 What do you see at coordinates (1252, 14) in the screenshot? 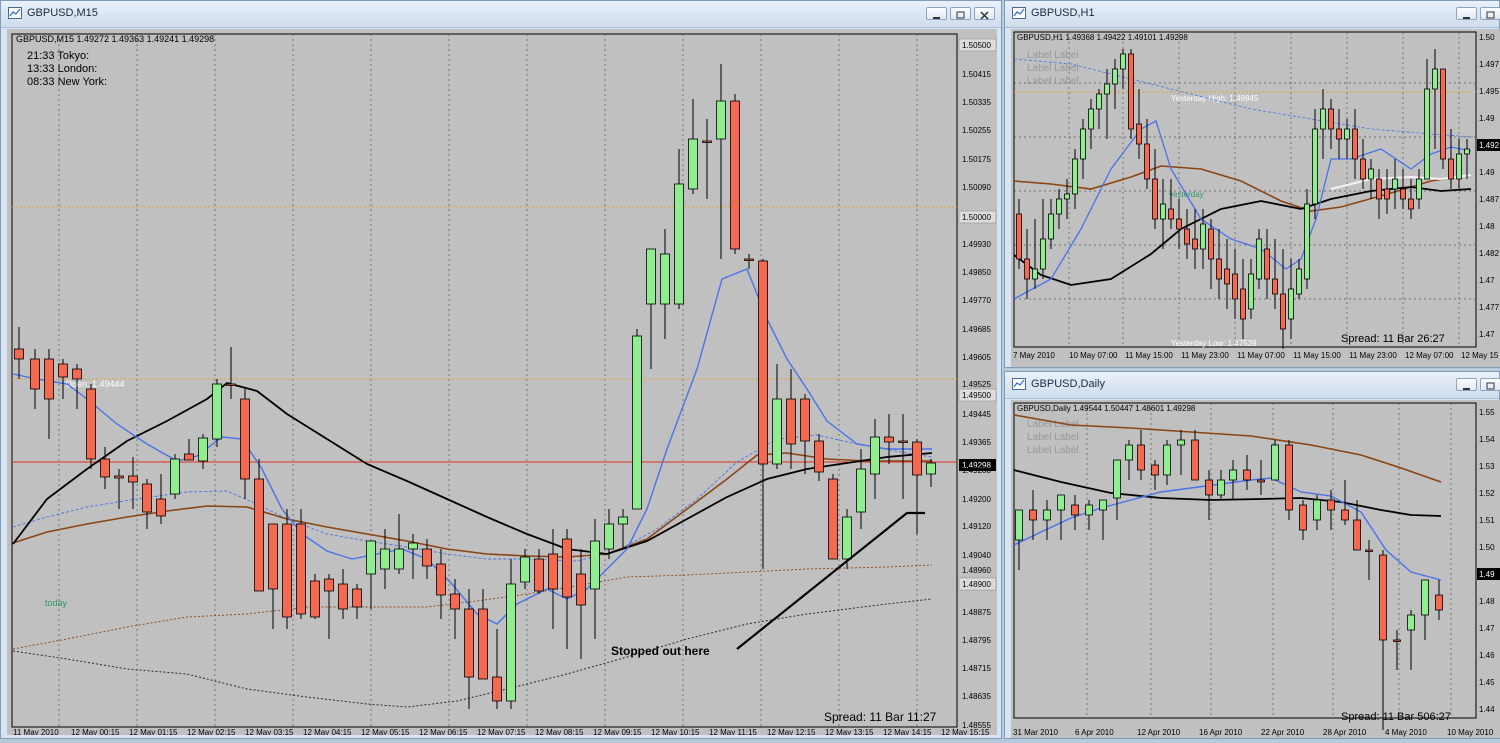
I see `h1-titlebar: GBPUSD,H1` at bounding box center [1252, 14].